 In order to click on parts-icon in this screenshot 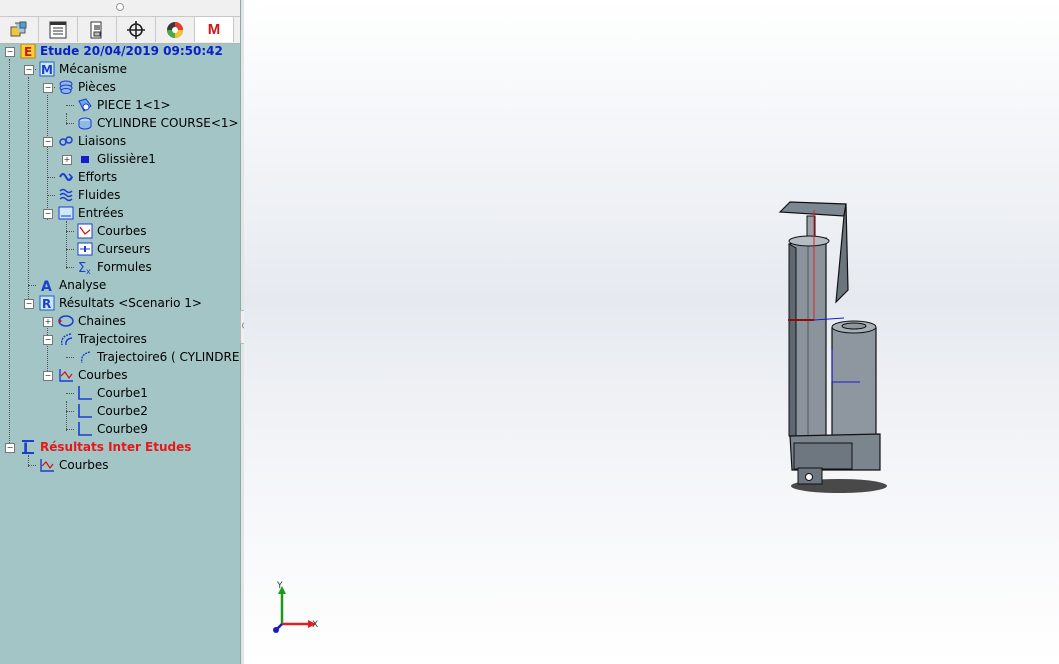, I will do `click(66, 87)`.